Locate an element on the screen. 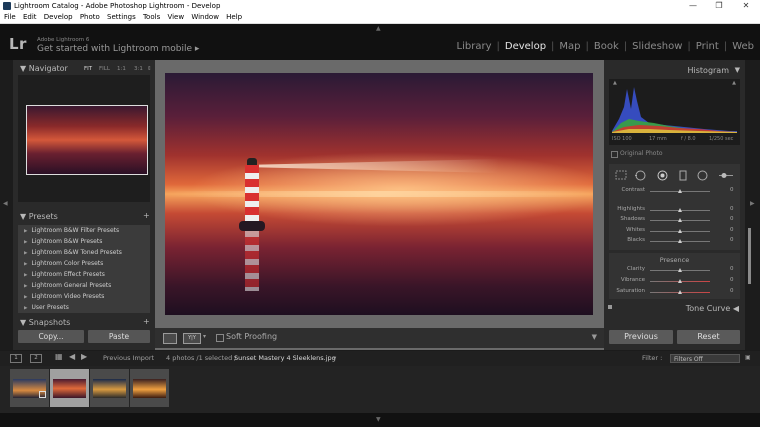 The image size is (760, 427). source-label: Previous Import is located at coordinates (128, 358).